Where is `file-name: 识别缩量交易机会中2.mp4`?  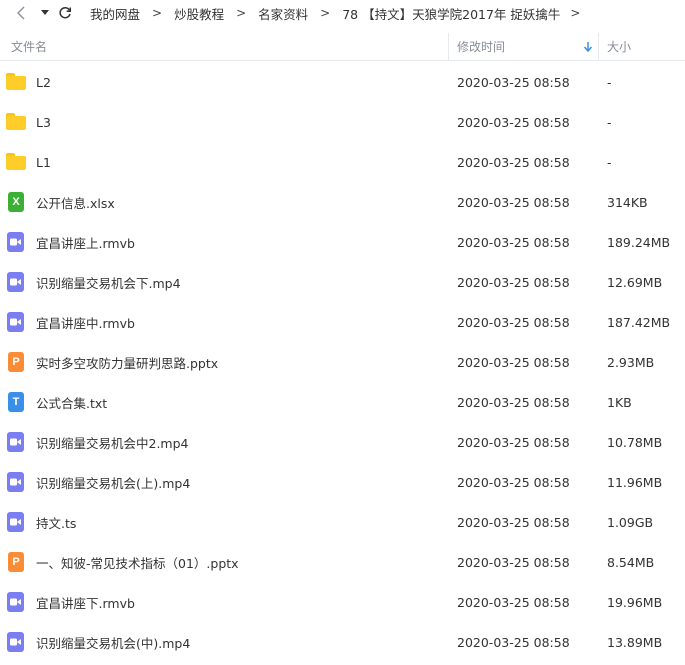
file-name: 识别缩量交易机会中2.mp4 is located at coordinates (112, 442).